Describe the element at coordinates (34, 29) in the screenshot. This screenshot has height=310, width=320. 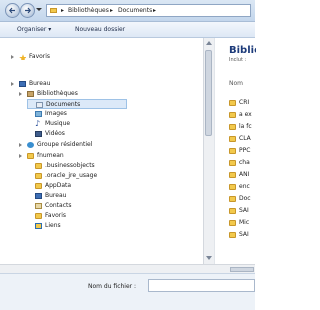
I see `organize-button: Organiser ▾` at that location.